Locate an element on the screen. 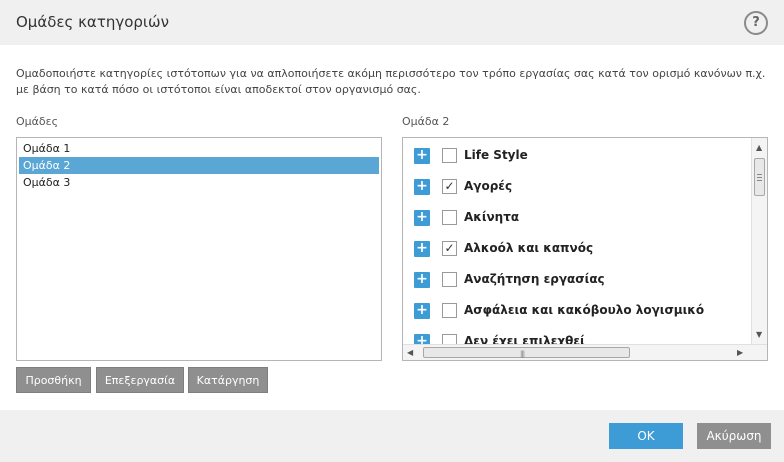  category-row: + Ακίνητα is located at coordinates (577, 217).